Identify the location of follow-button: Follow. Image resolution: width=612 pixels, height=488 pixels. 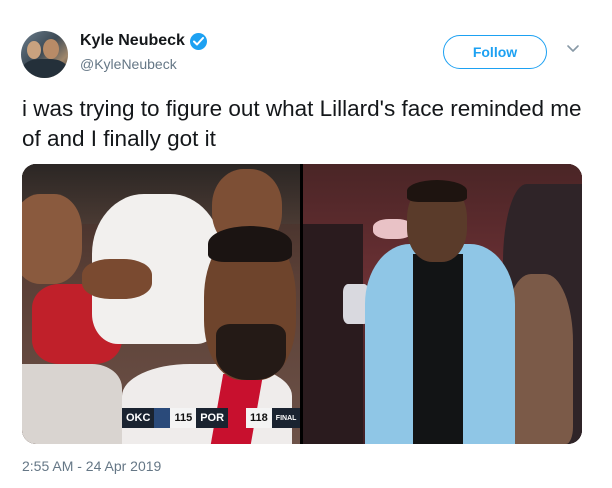
(495, 52).